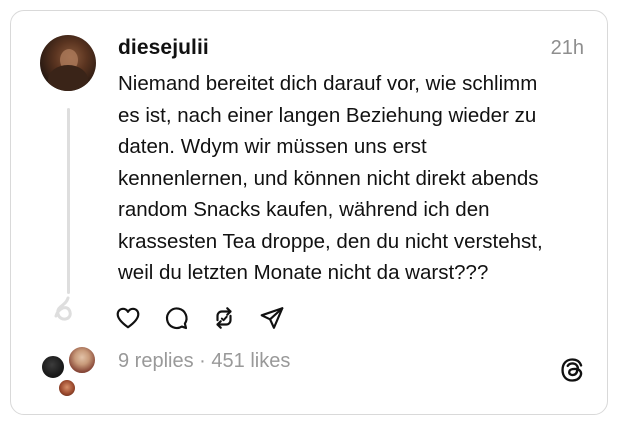  I want to click on repost-icon, so click(224, 318).